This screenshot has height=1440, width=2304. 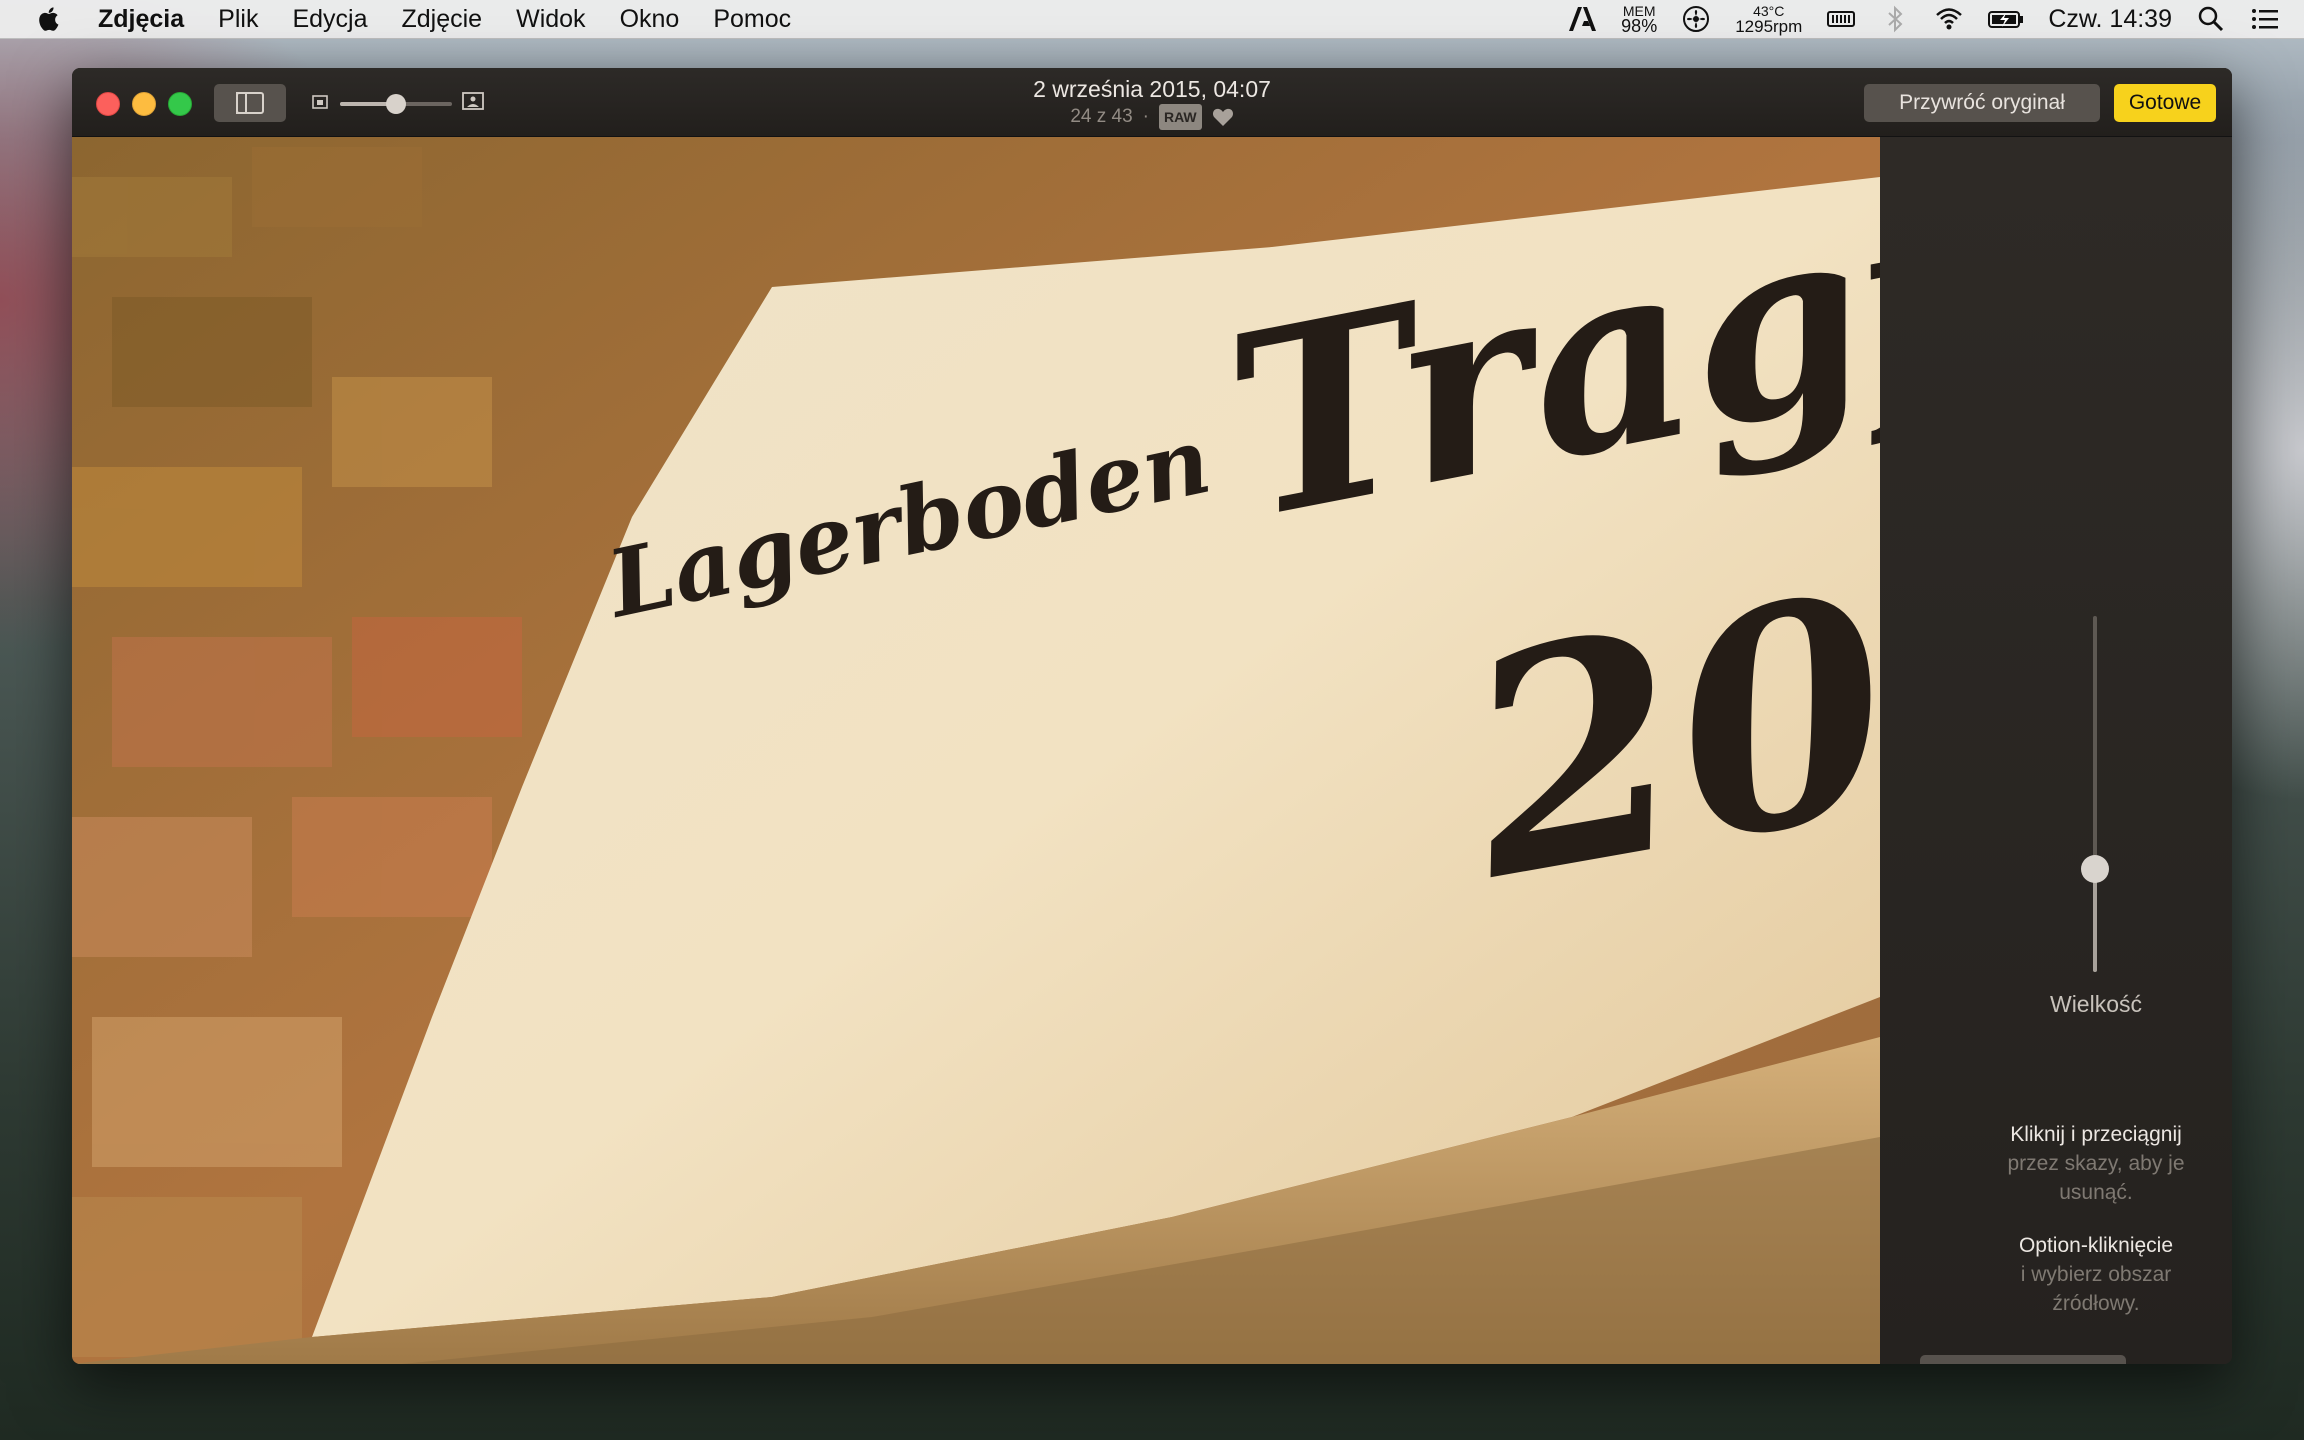 What do you see at coordinates (238, 19) in the screenshot?
I see `menu-file: Plik` at bounding box center [238, 19].